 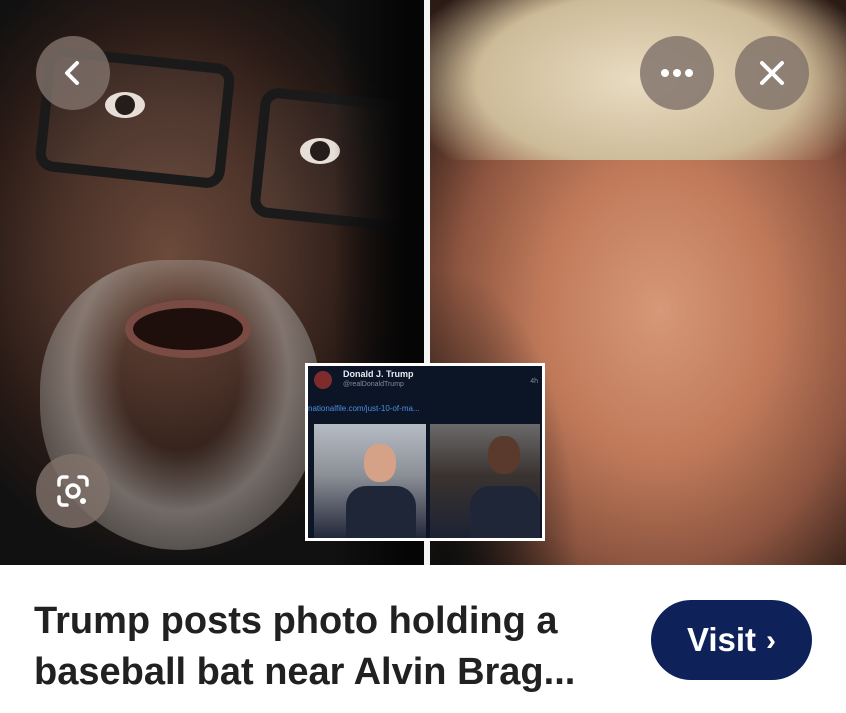 I want to click on more-horizontal-icon, so click(x=677, y=73).